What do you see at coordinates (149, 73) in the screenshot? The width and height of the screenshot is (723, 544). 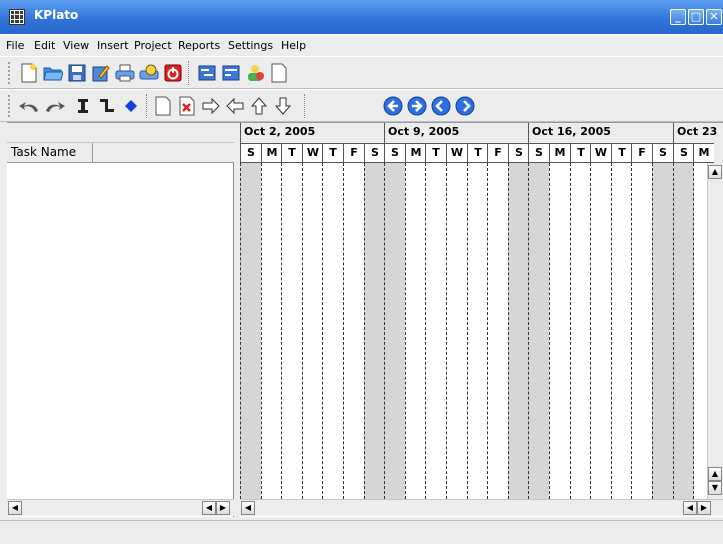 I see `print-preview-icon` at bounding box center [149, 73].